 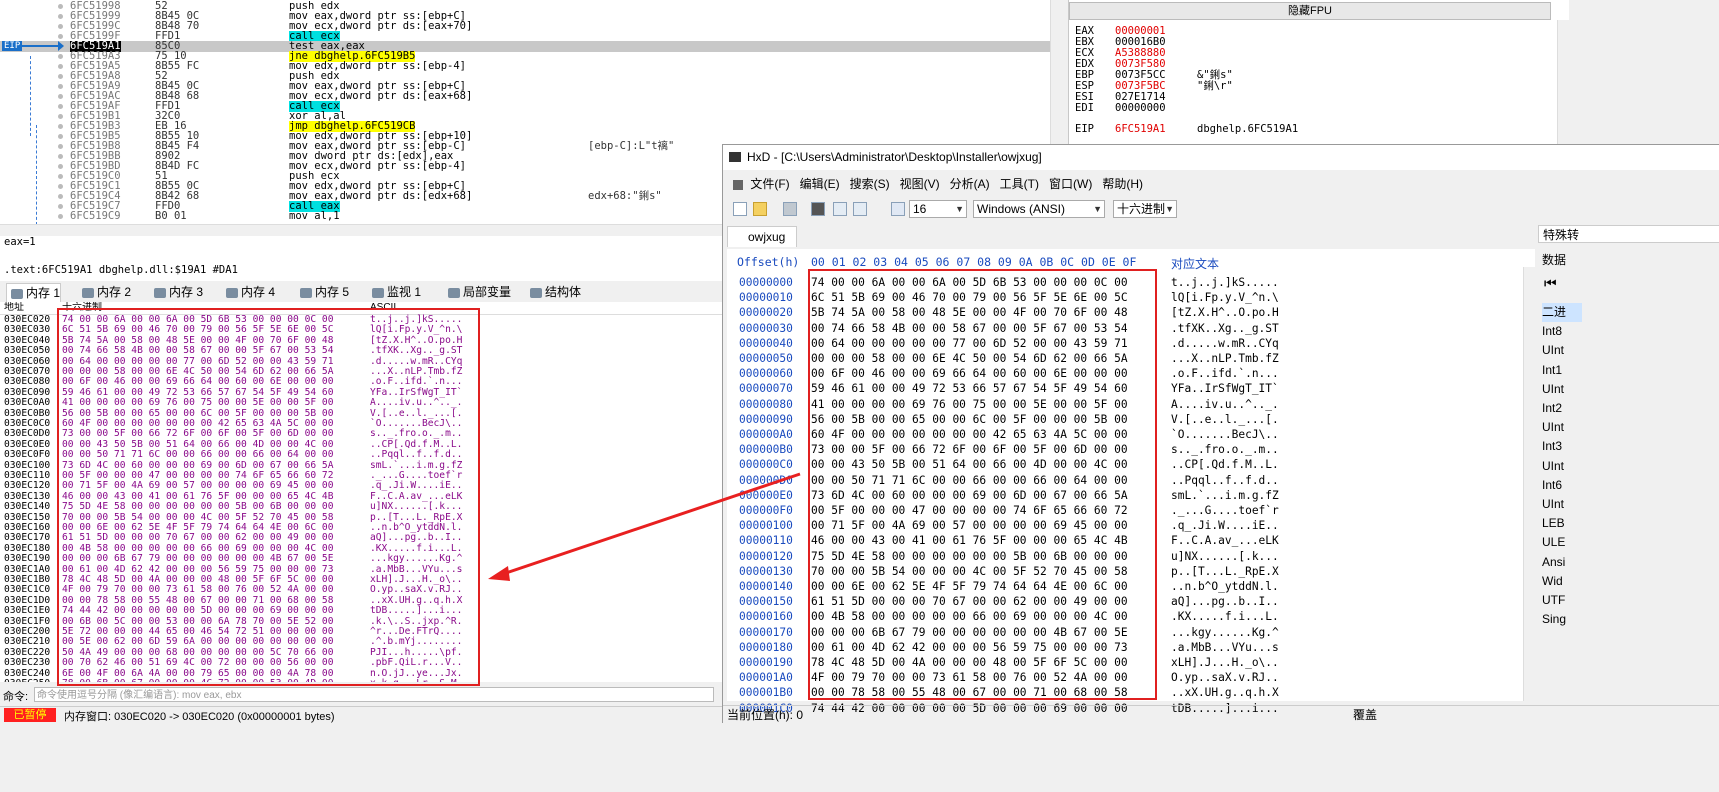 What do you see at coordinates (870, 184) in the screenshot?
I see `menu-item: 搜索(S)` at bounding box center [870, 184].